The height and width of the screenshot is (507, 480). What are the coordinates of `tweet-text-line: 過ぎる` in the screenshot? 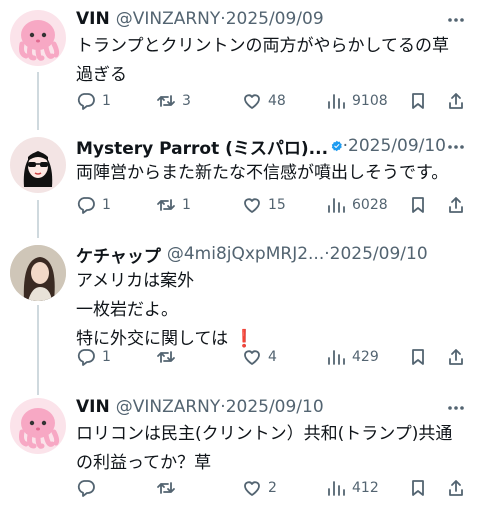 It's located at (101, 75).